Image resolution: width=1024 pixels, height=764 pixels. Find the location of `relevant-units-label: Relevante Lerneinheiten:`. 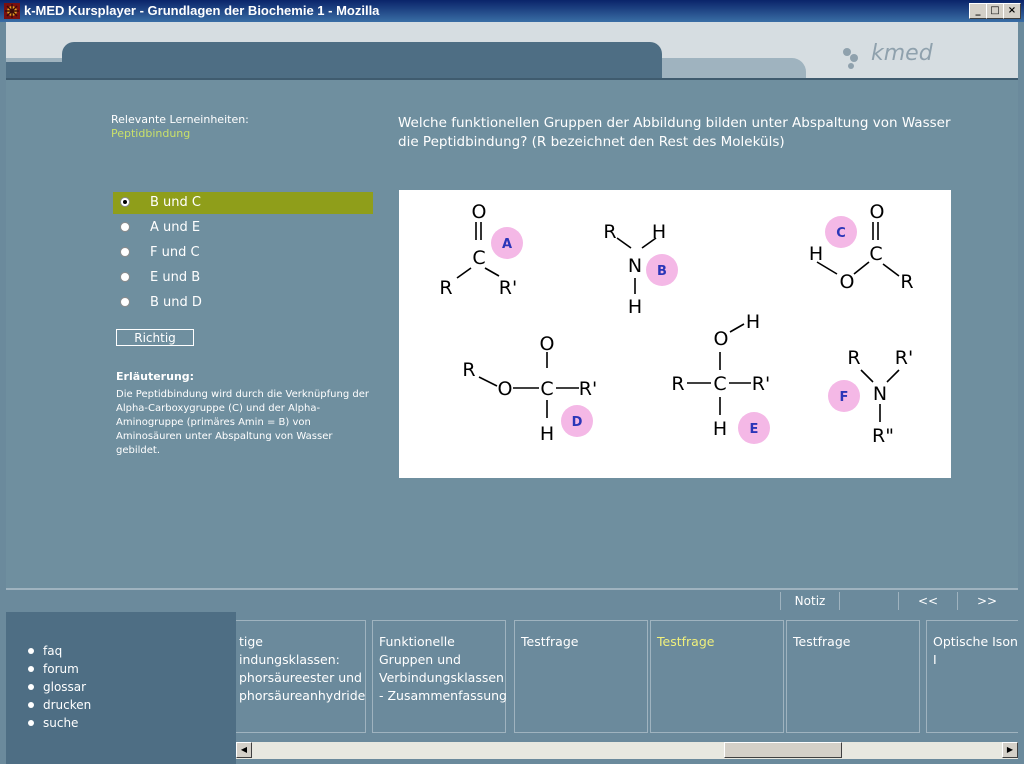

relevant-units-label: Relevante Lerneinheiten: is located at coordinates (180, 119).